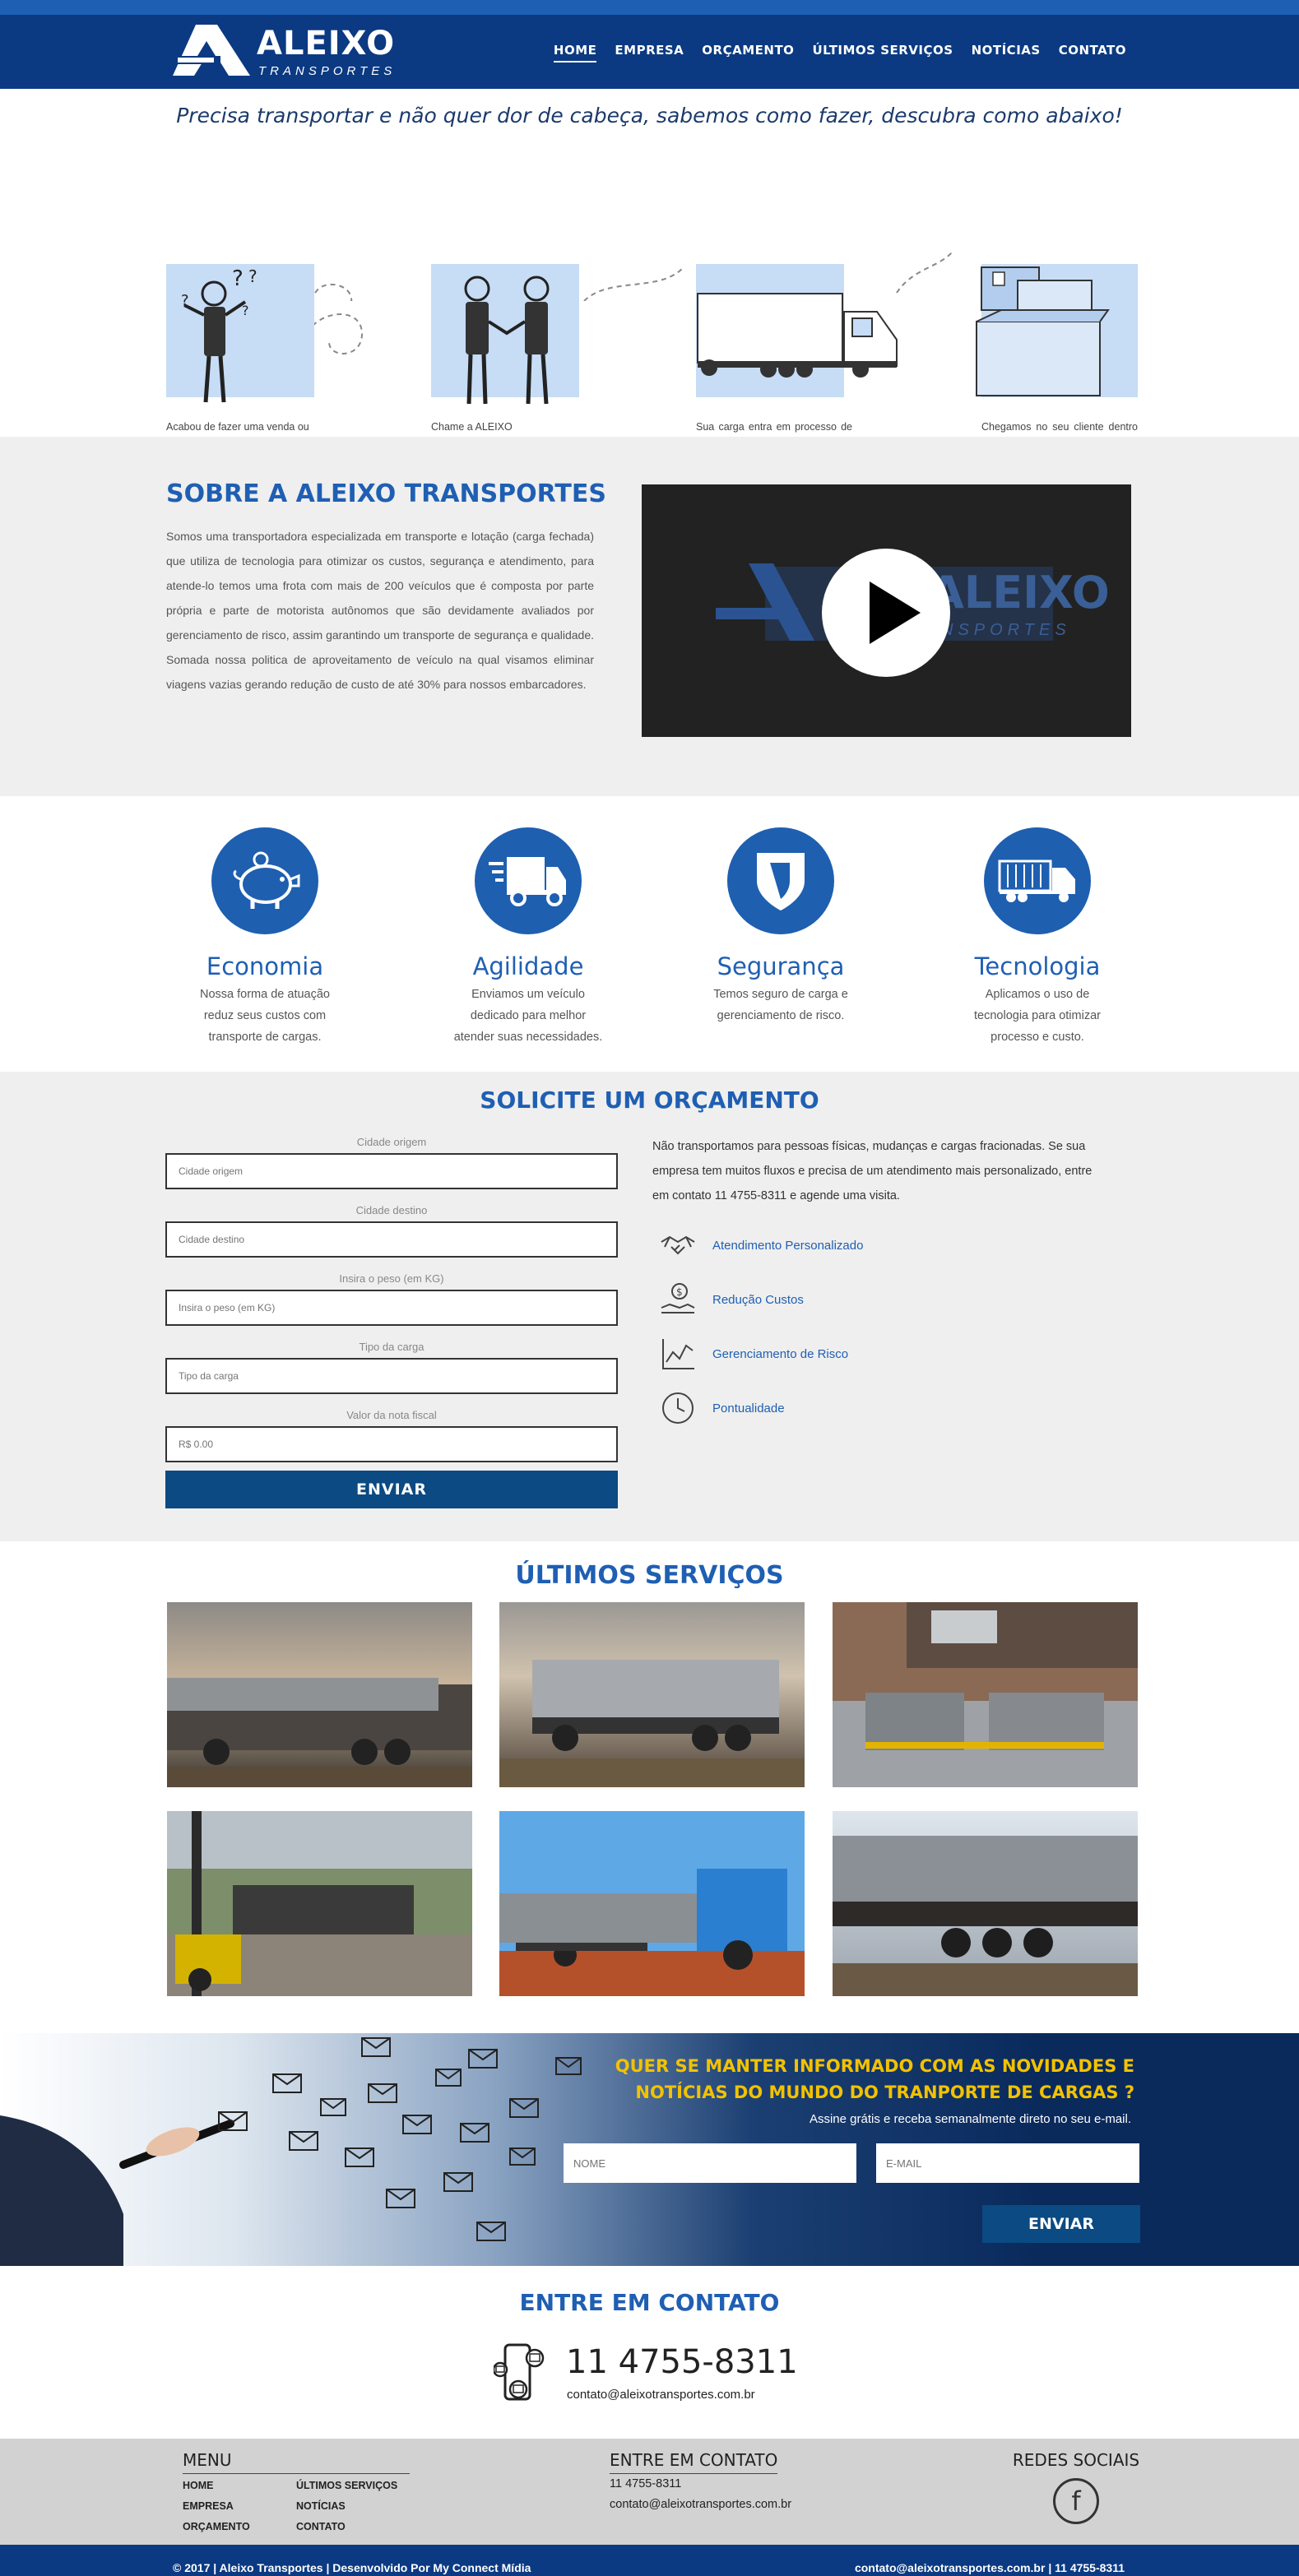 The image size is (1299, 2576). I want to click on logo-word: ALEIXO, so click(326, 44).